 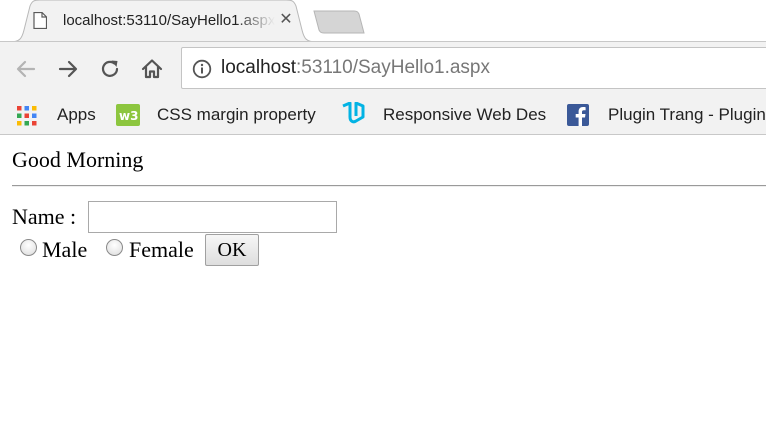 What do you see at coordinates (389, 186) in the screenshot?
I see `horizontal-rule` at bounding box center [389, 186].